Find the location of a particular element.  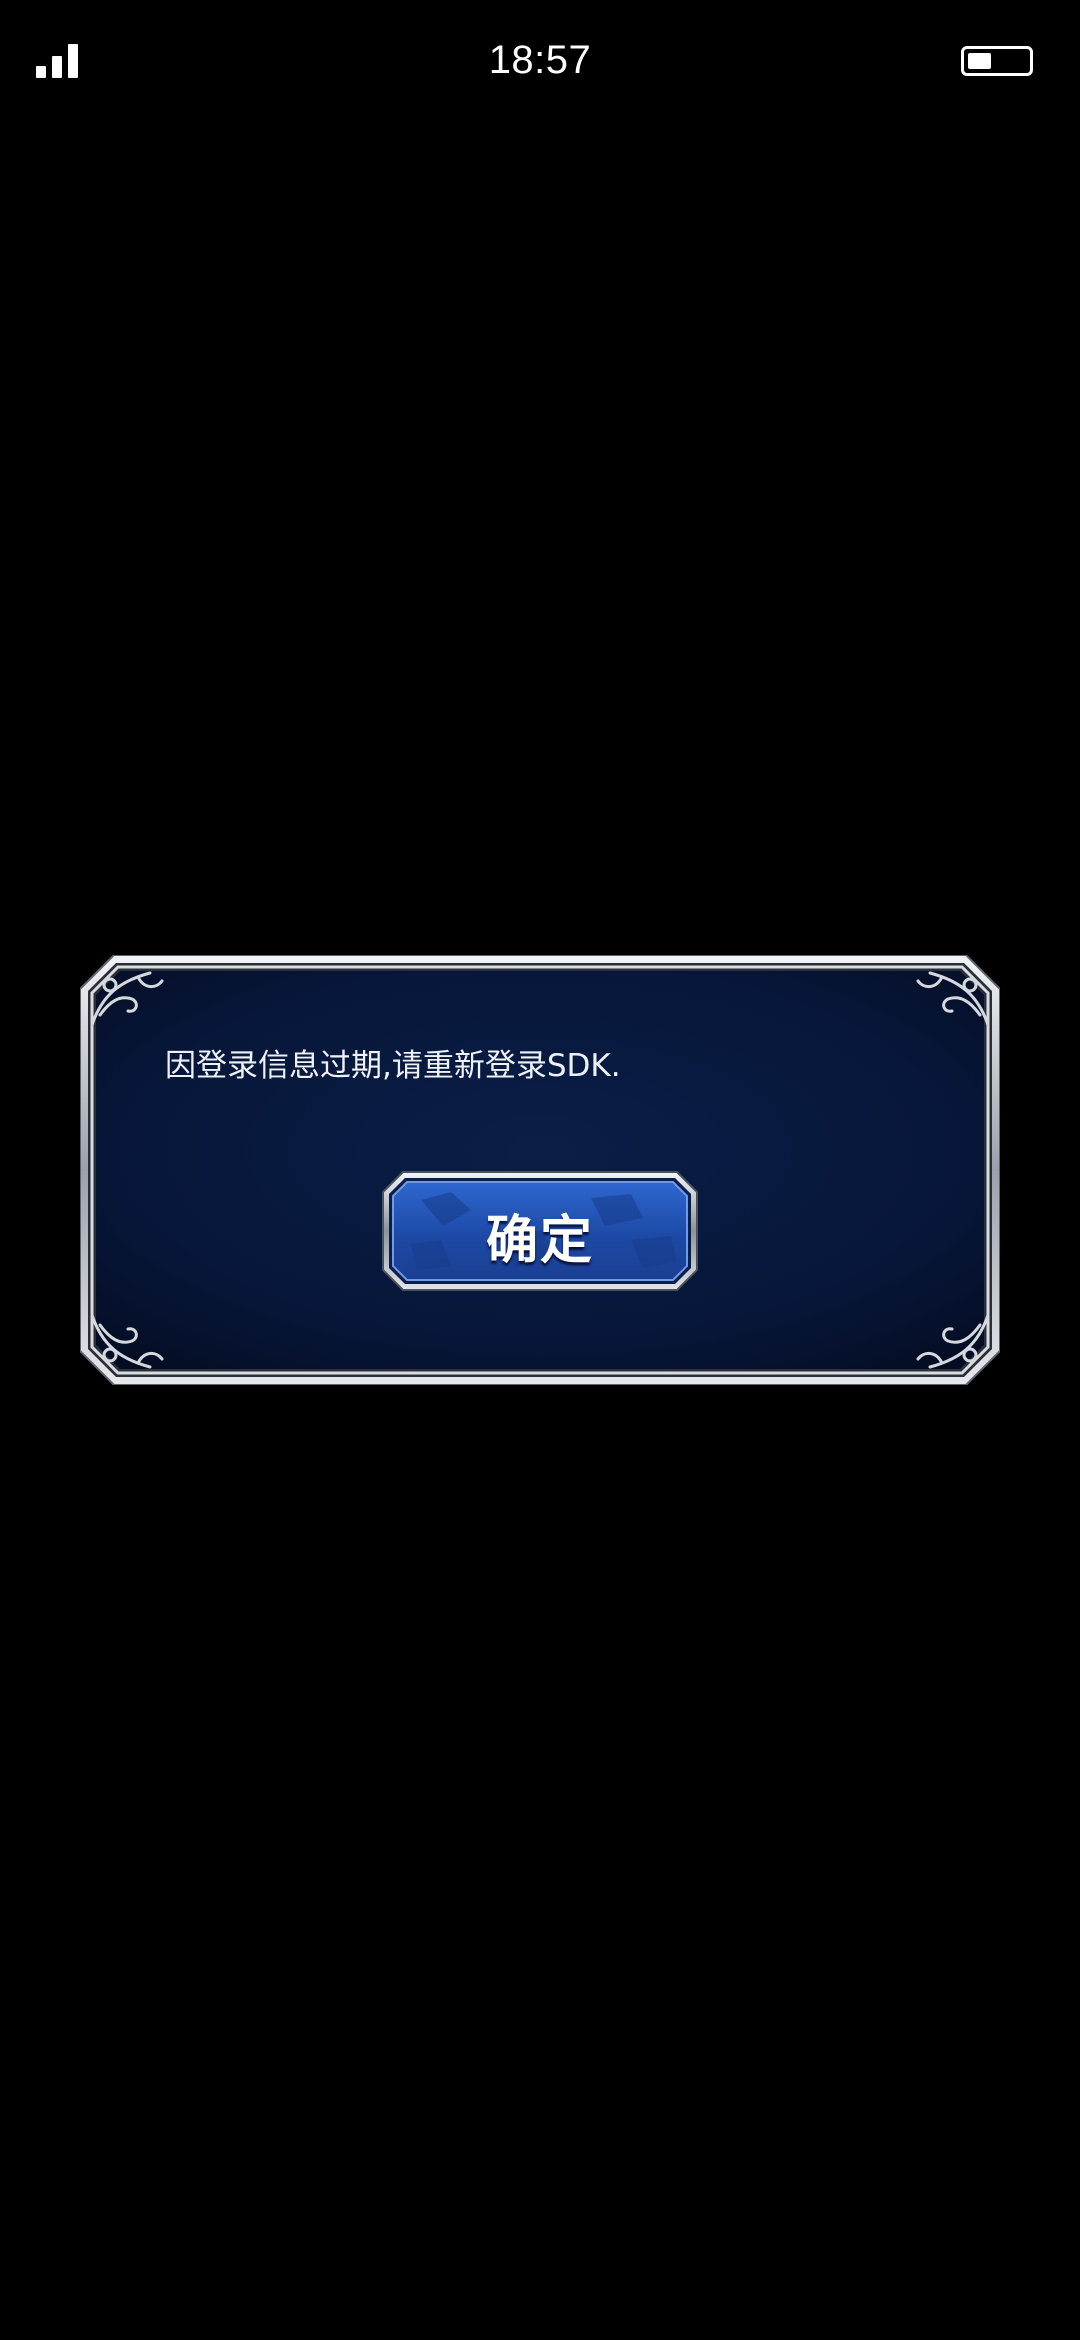

status-bar: 18:57 is located at coordinates (540, 62).